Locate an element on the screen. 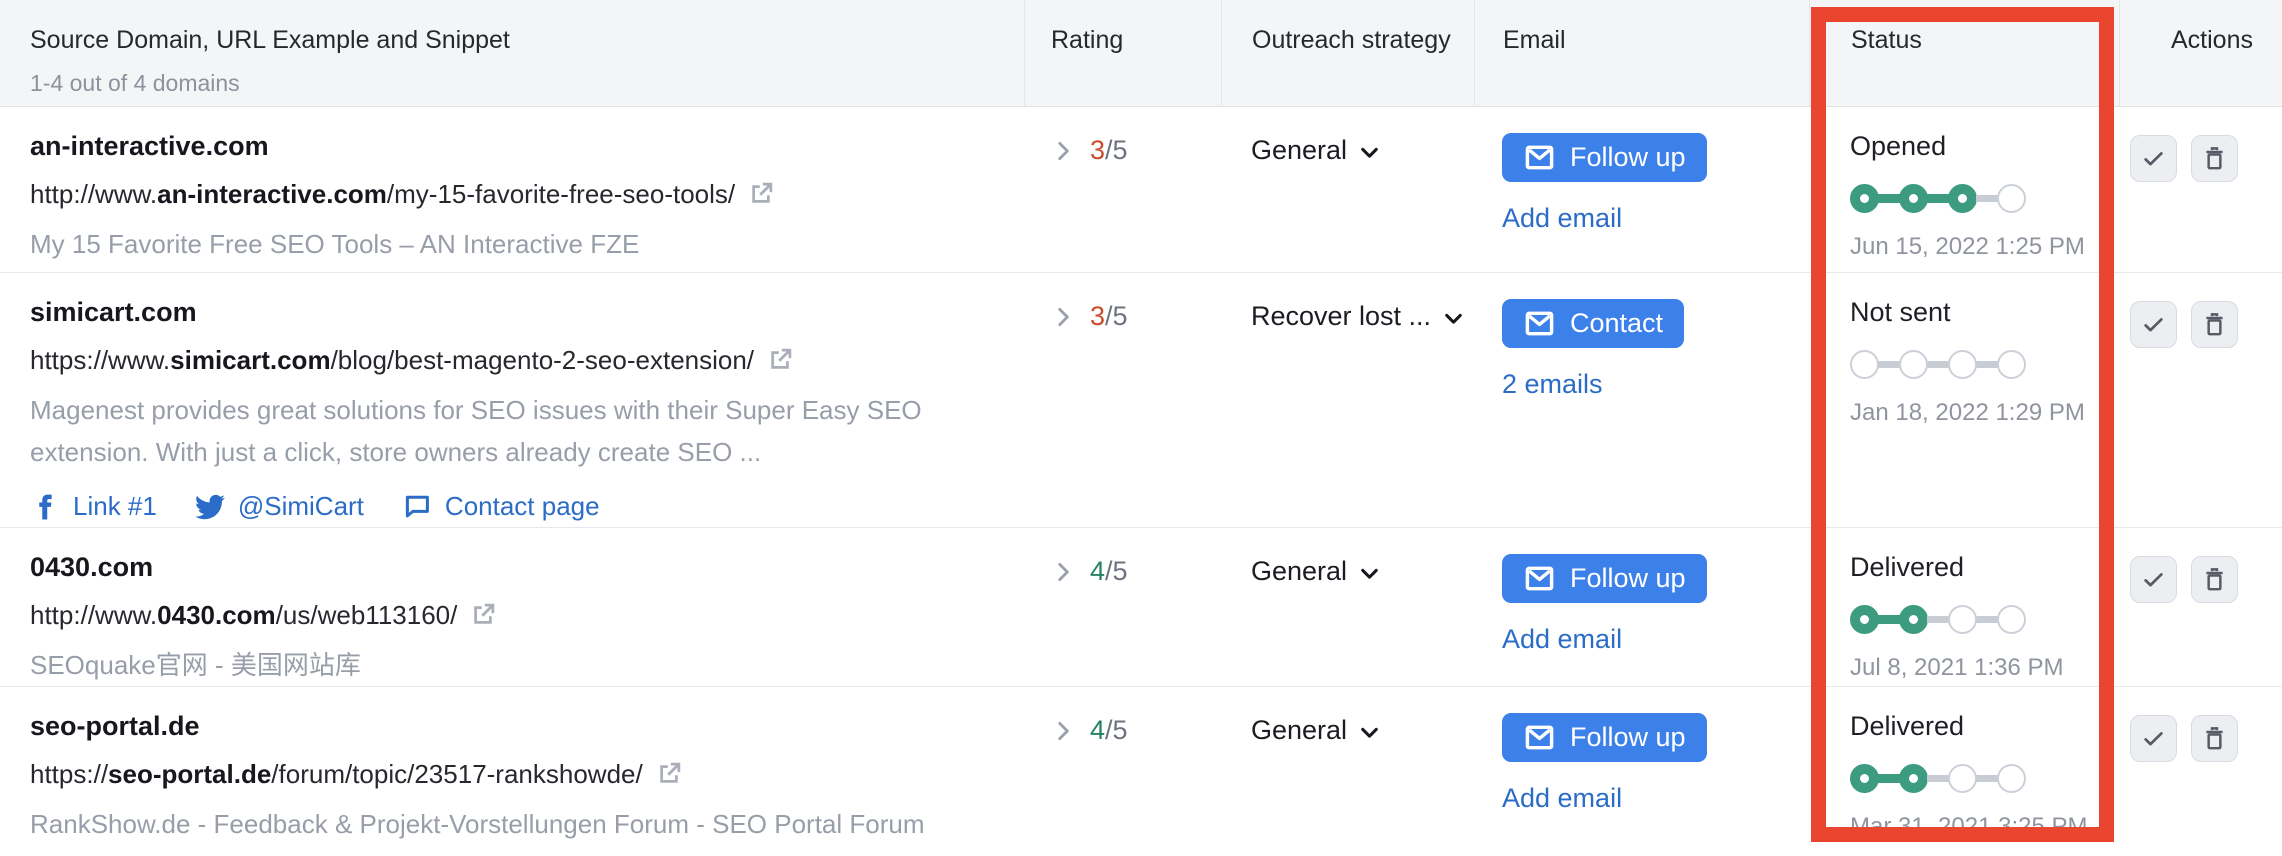 This screenshot has width=2282, height=856. status-date: Jan 18, 2022 1:29 PM is located at coordinates (1967, 412).